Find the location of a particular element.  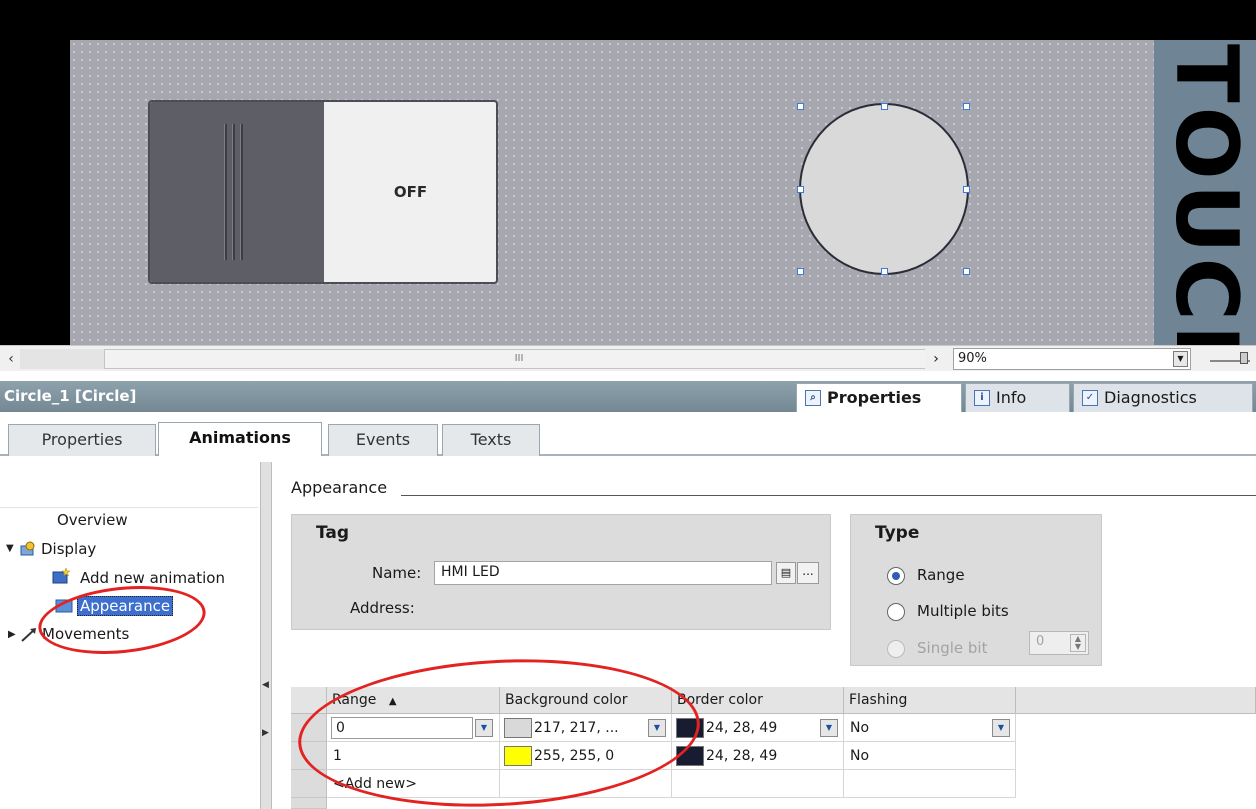

tab-label: Info is located at coordinates (1011, 397).